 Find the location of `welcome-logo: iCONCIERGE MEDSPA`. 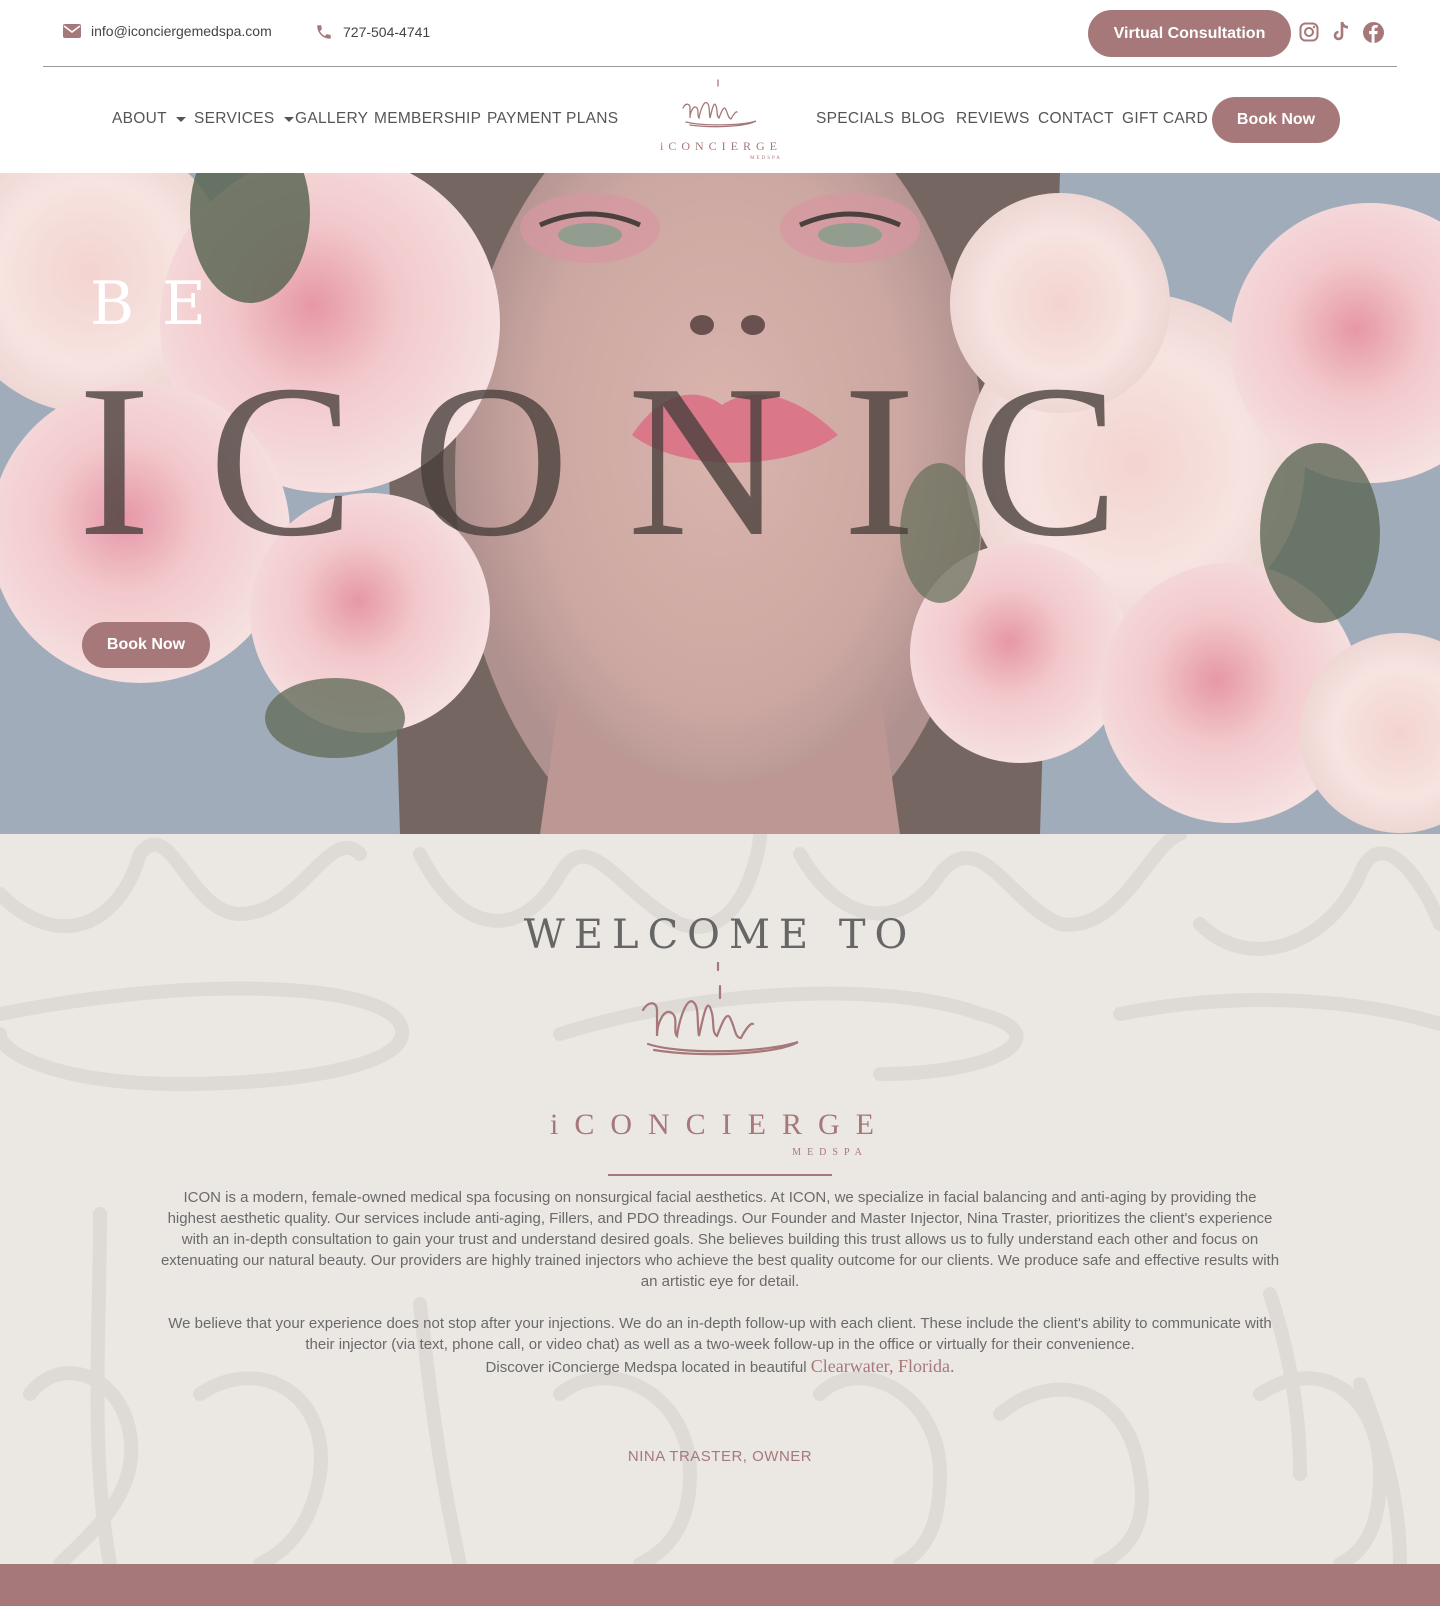

welcome-logo: iCONCIERGE MEDSPA is located at coordinates (720, 1060).